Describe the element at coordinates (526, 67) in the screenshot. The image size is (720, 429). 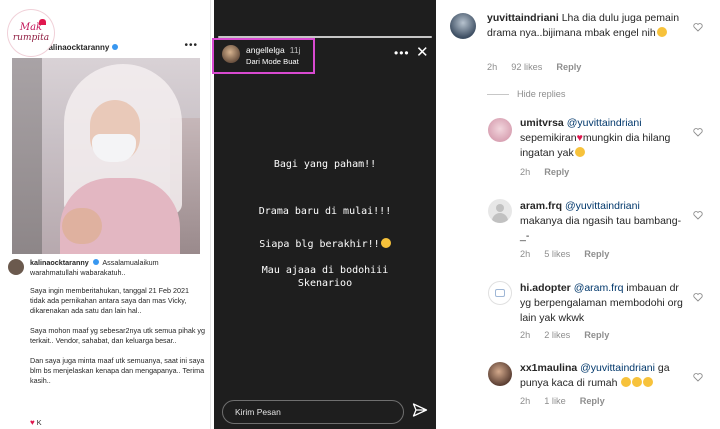
I see `comment-likes: 92 likes` at that location.